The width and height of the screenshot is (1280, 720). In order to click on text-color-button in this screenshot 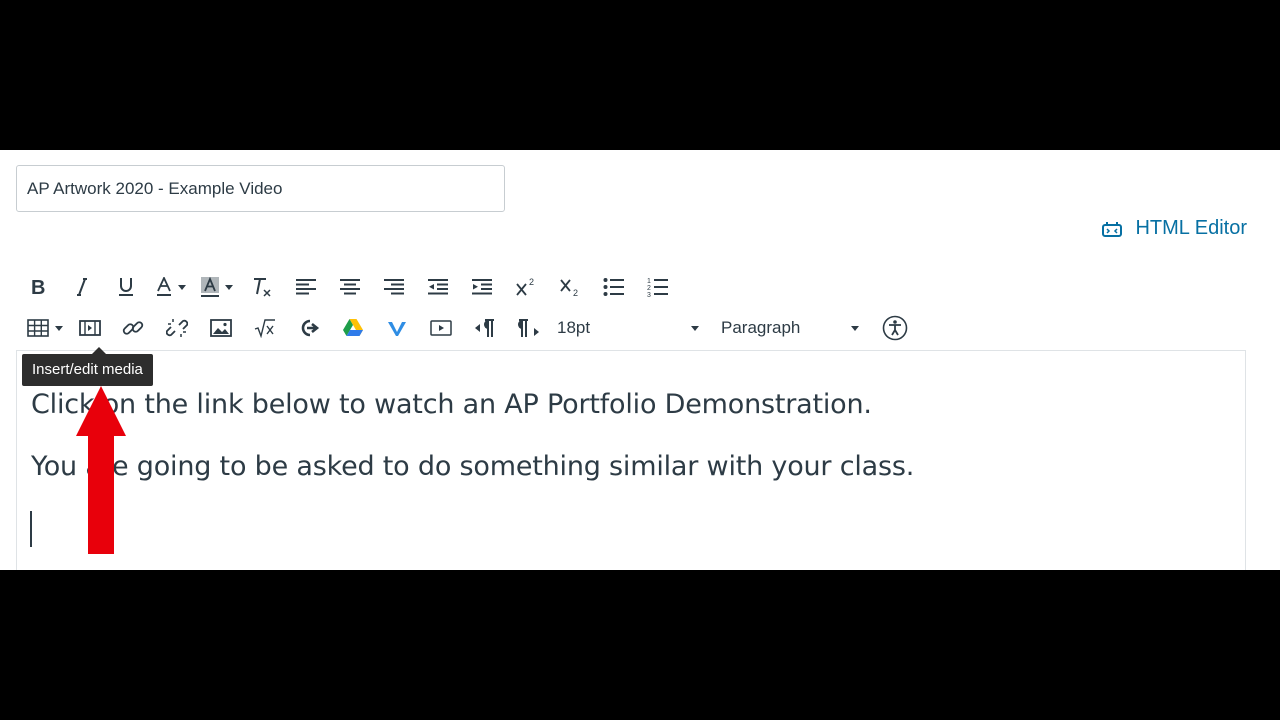, I will do `click(171, 287)`.